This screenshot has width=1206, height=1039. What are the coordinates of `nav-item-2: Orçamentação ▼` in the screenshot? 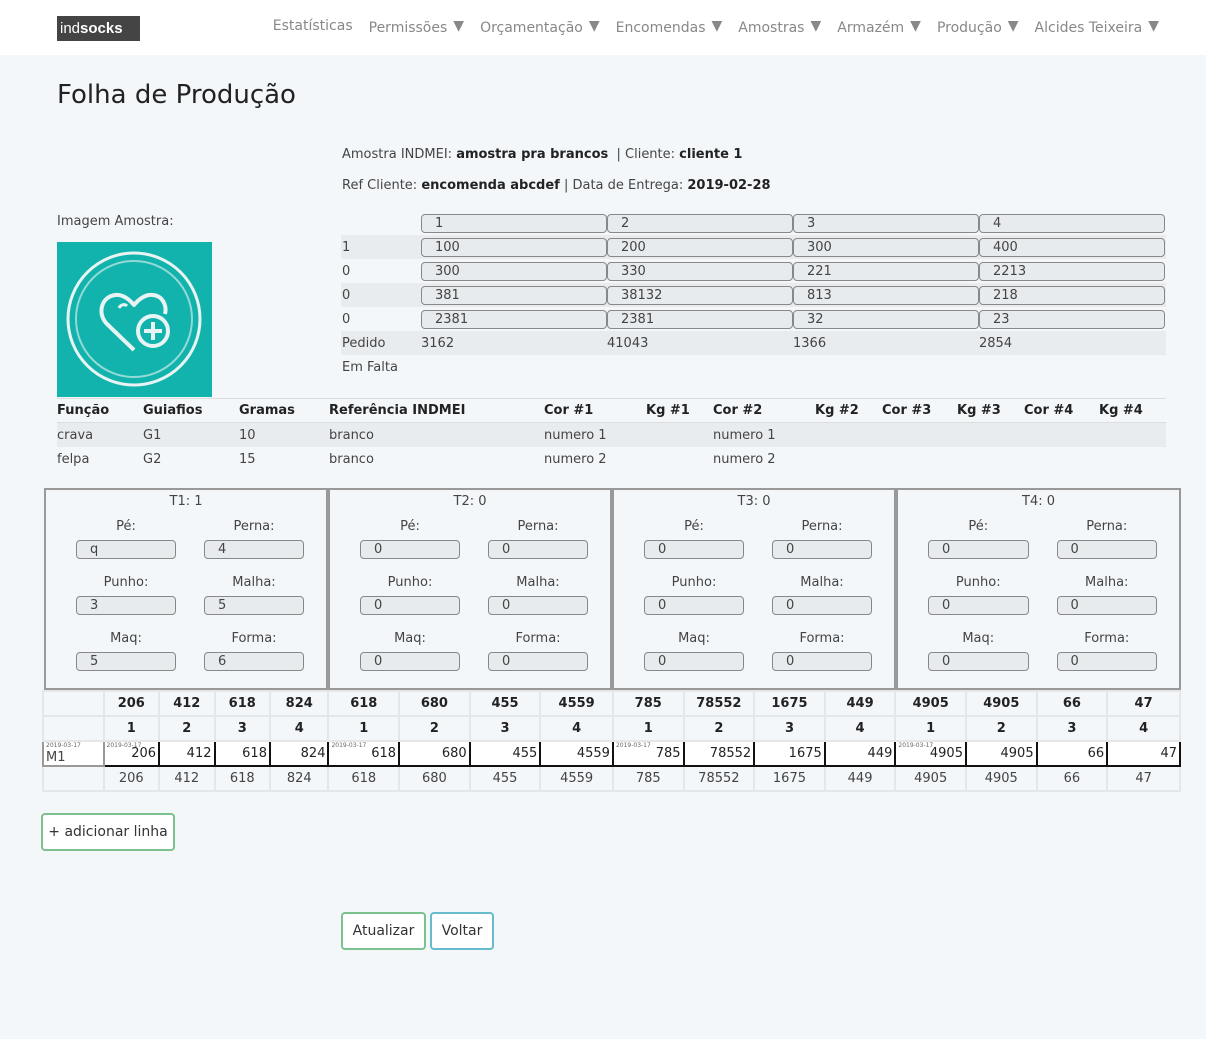 It's located at (540, 27).